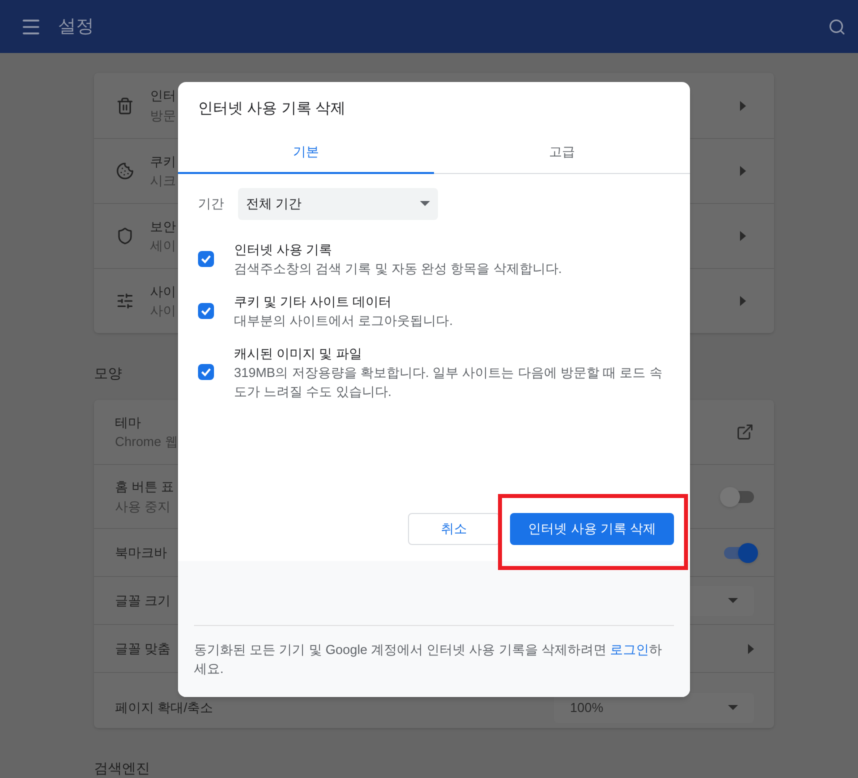 This screenshot has height=778, width=858. Describe the element at coordinates (449, 382) in the screenshot. I see `option-description: 319MB의 저장용량을 확보합니다. 일부 사이트는 다음에 방문할 때 로드 속도가 느려질 수도 있습니다.` at that location.